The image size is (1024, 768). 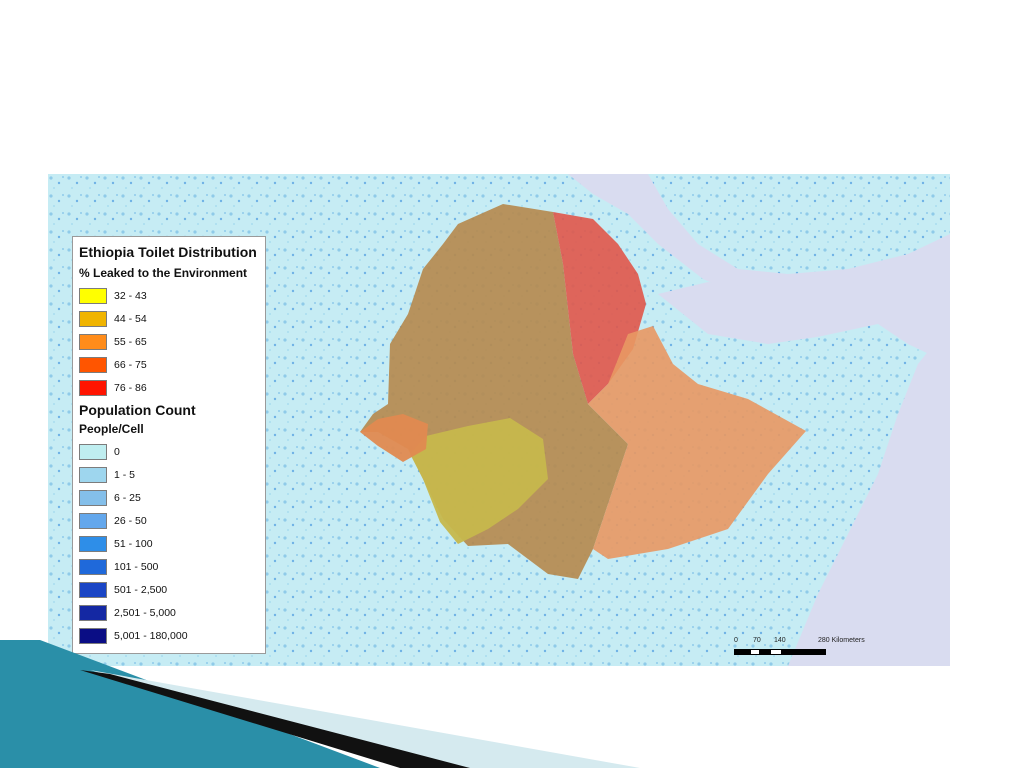 I want to click on leak-class-row: 44 - 54, so click(x=169, y=318).